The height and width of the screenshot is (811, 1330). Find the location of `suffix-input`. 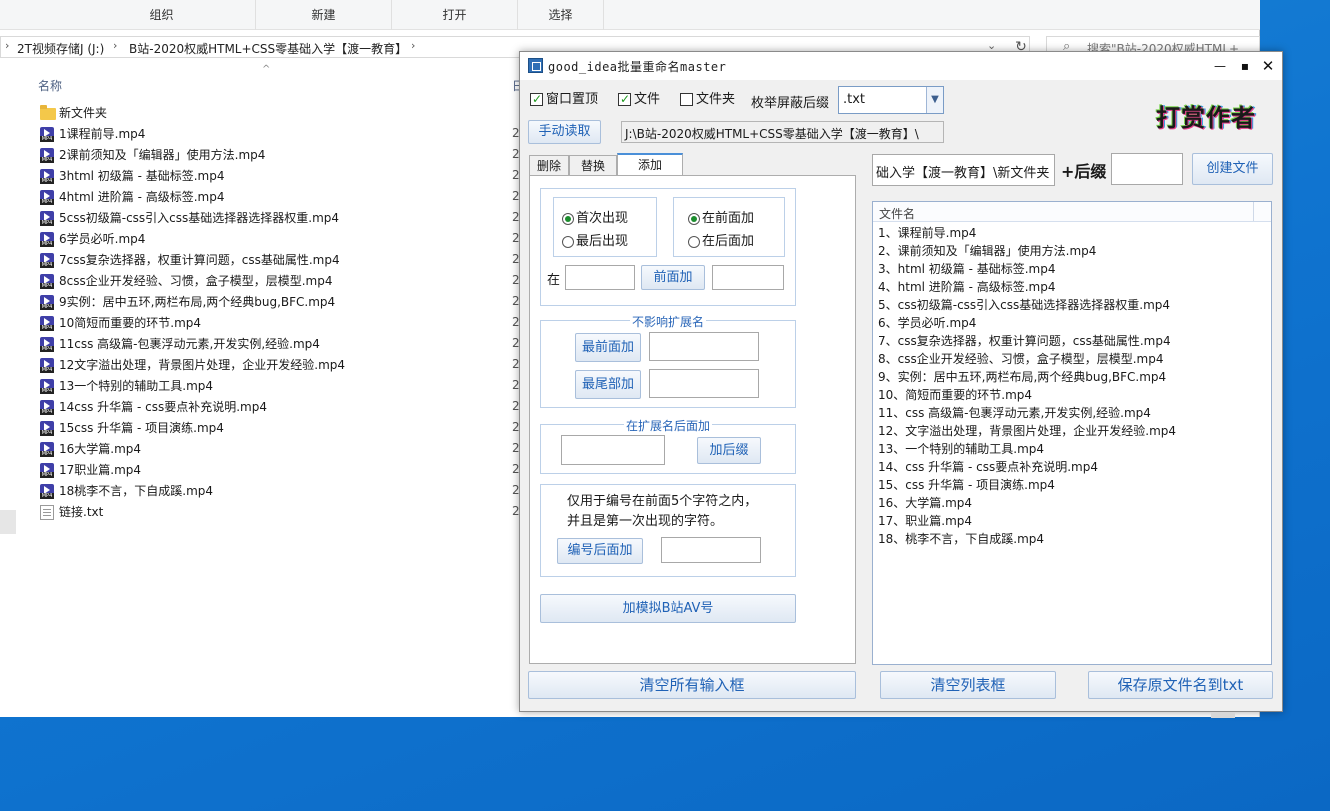

suffix-input is located at coordinates (613, 450).